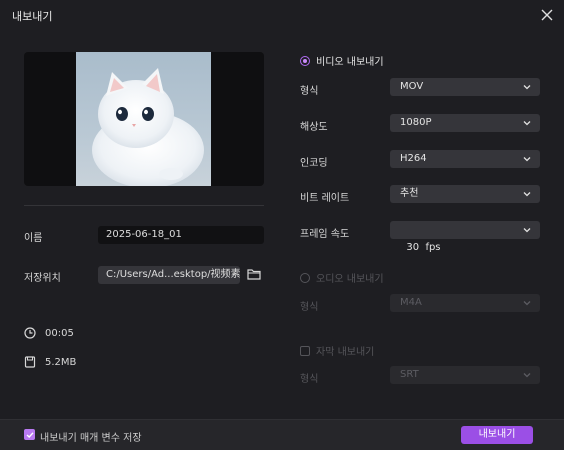 This screenshot has height=450, width=564. I want to click on save-params-label: 내보내기 매개 변수 저장, so click(91, 438).